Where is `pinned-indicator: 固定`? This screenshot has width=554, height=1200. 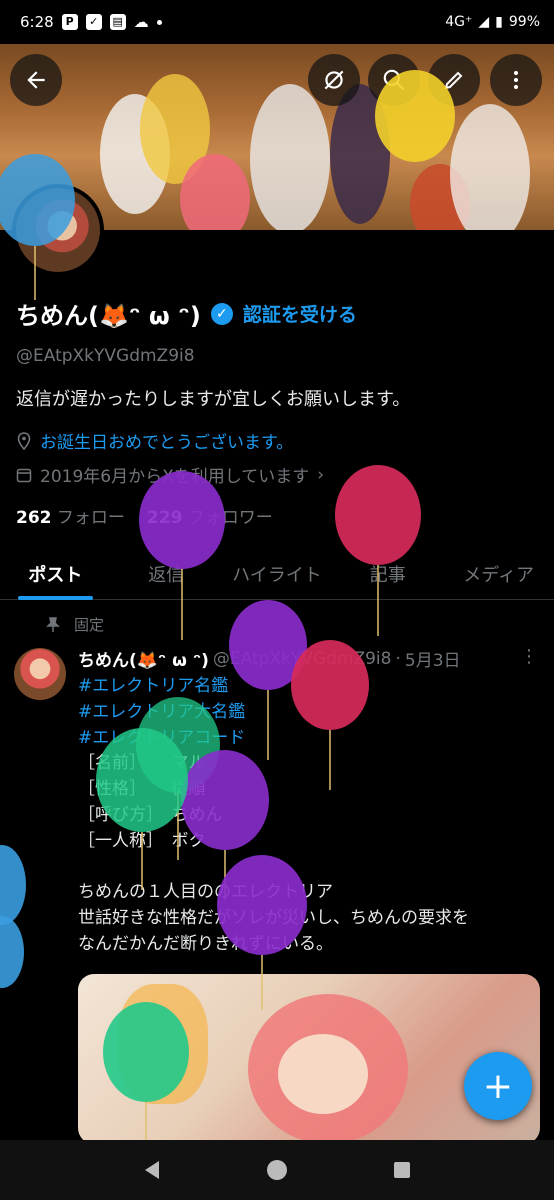
pinned-indicator: 固定 is located at coordinates (75, 624).